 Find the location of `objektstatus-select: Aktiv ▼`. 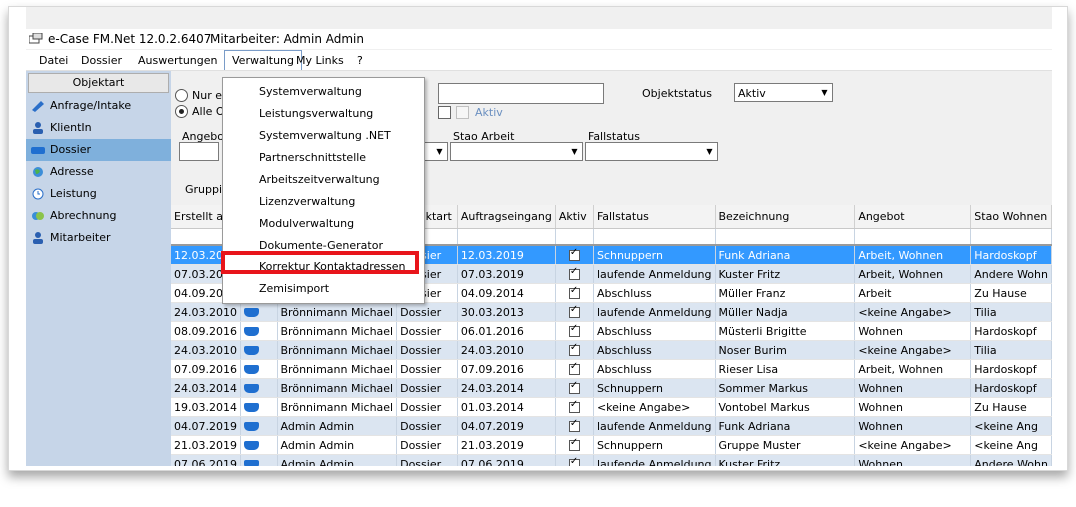

objektstatus-select: Aktiv ▼ is located at coordinates (783, 92).